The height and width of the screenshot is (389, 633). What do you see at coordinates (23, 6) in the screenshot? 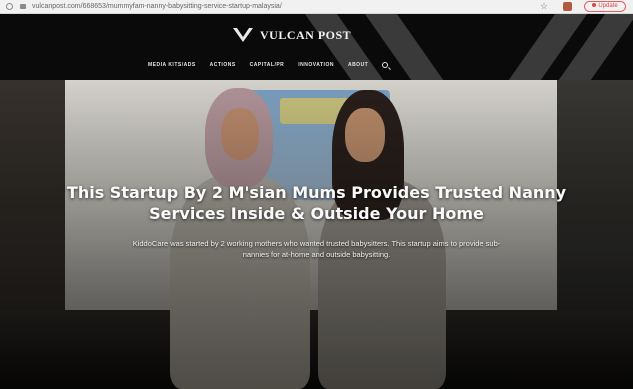
I see `lock-icon` at bounding box center [23, 6].